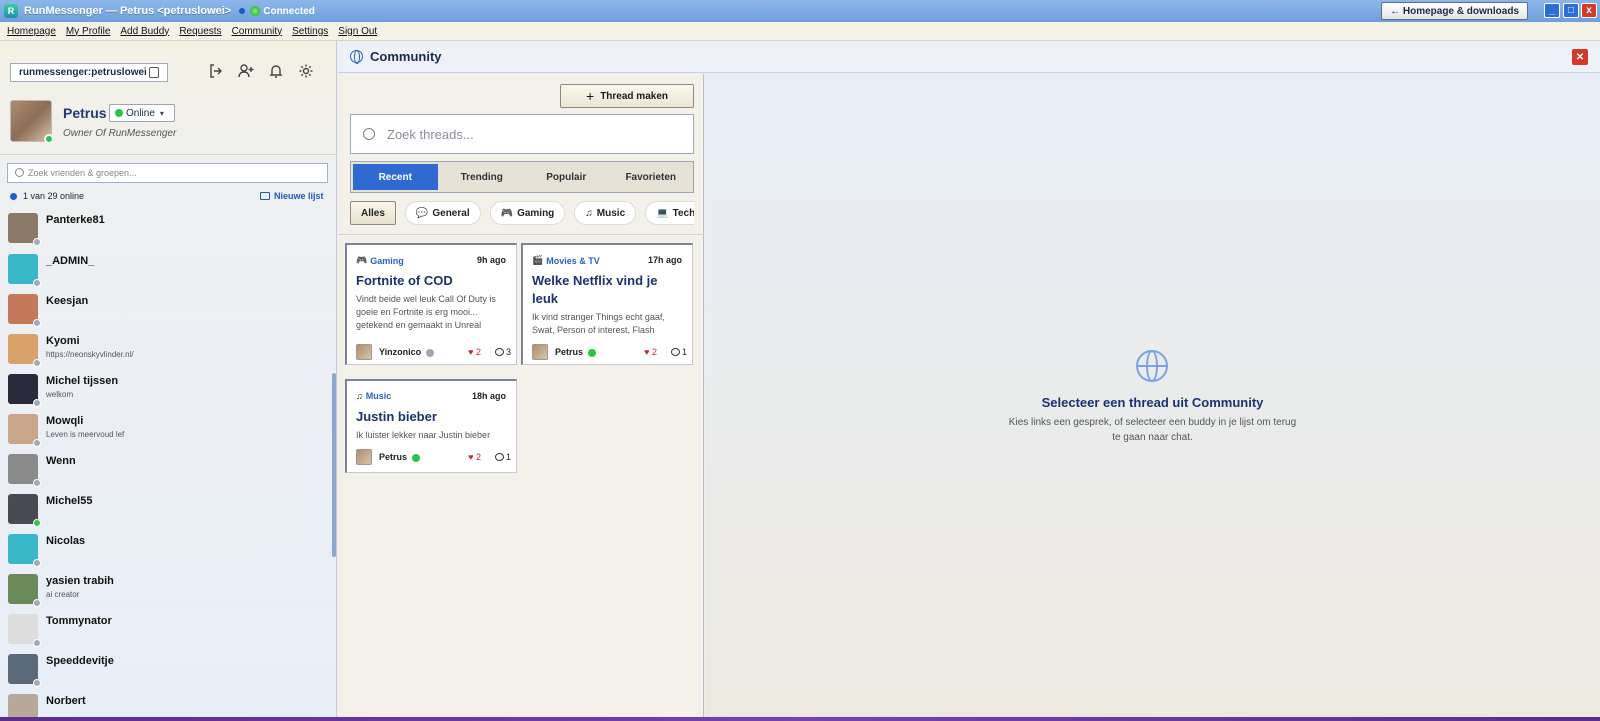 The width and height of the screenshot is (1600, 721). I want to click on thread-time: 18h ago, so click(488, 396).